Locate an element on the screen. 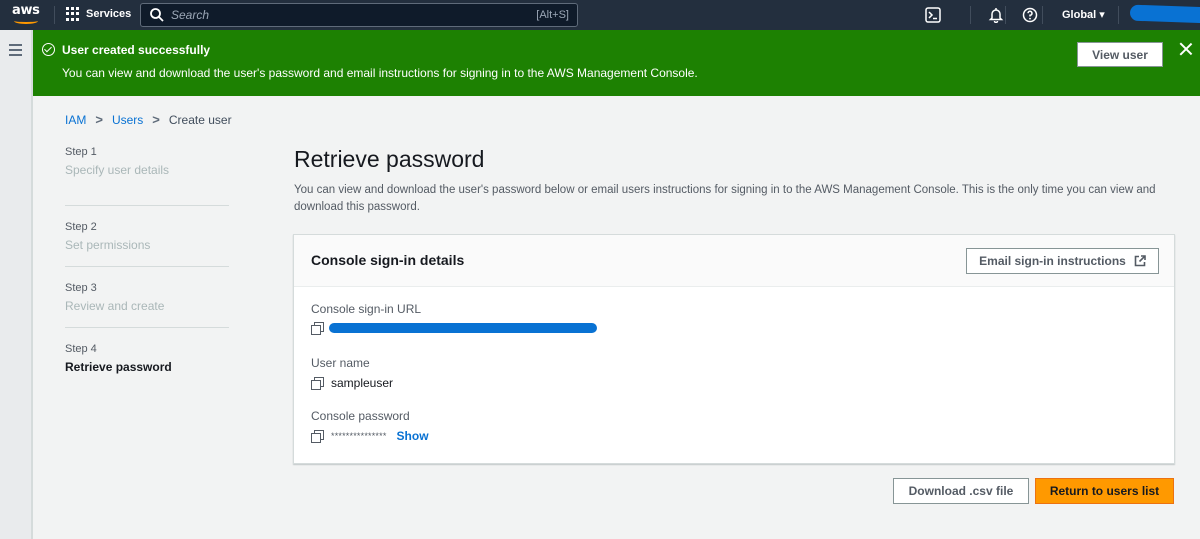 Image resolution: width=1200 pixels, height=539 pixels. card-title: Console sign-in details is located at coordinates (388, 260).